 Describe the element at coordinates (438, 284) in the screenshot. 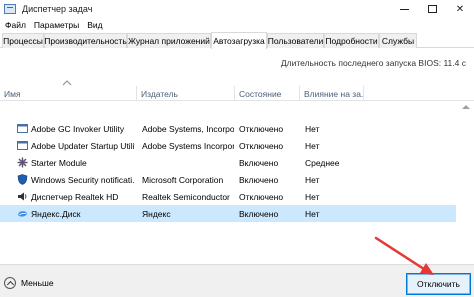

I see `disable-button: Отключить` at that location.